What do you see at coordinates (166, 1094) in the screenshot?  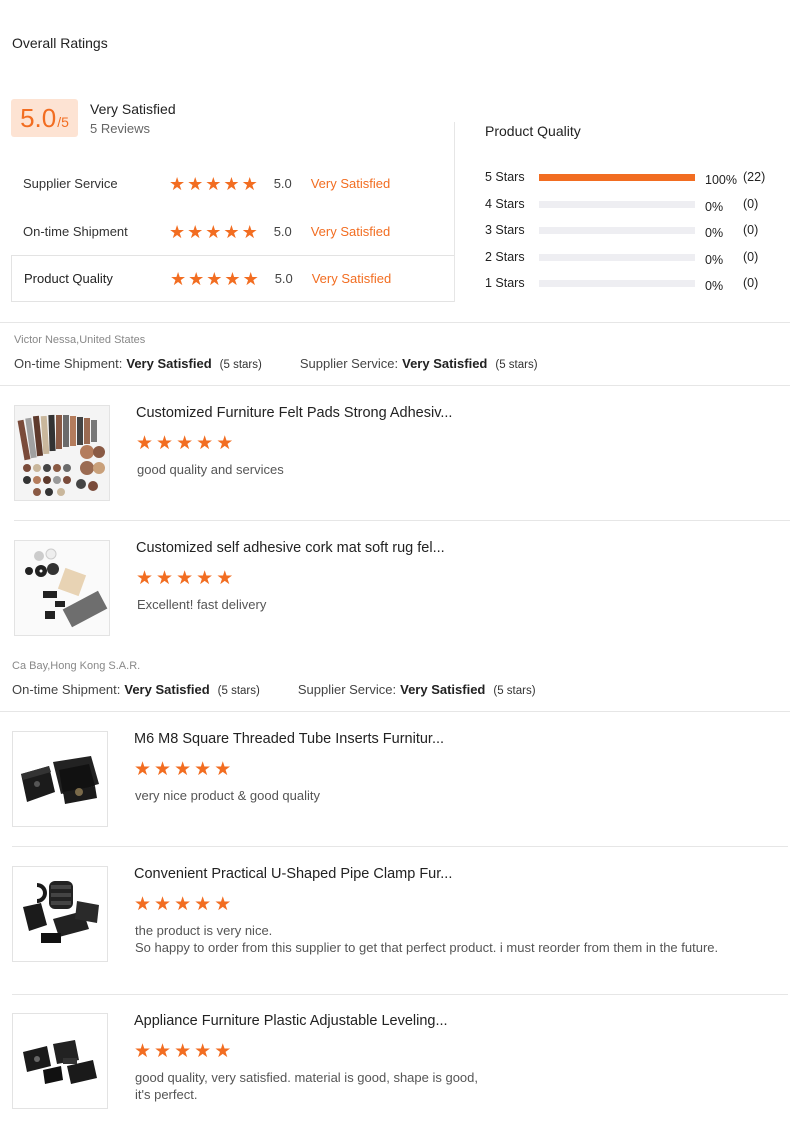 I see `item-comment-continued: it's perfect.` at bounding box center [166, 1094].